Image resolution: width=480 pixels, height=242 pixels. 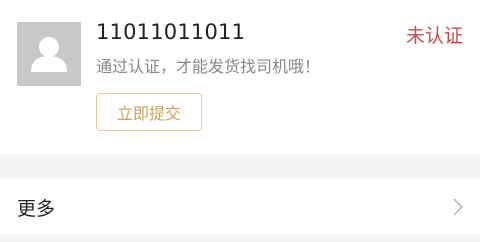 I want to click on chevron-right-icon, so click(x=458, y=207).